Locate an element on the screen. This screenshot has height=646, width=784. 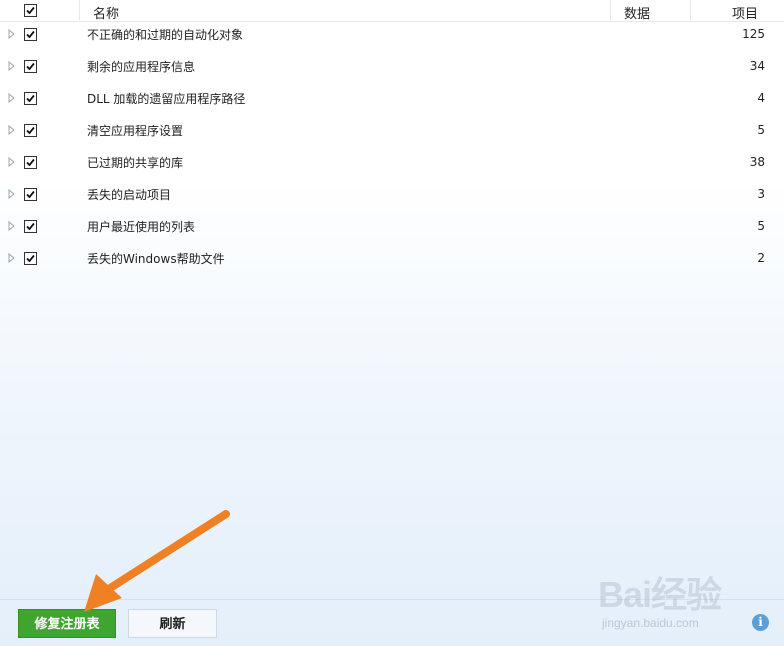
row-name: 剩余的应用程序信息 is located at coordinates (141, 67).